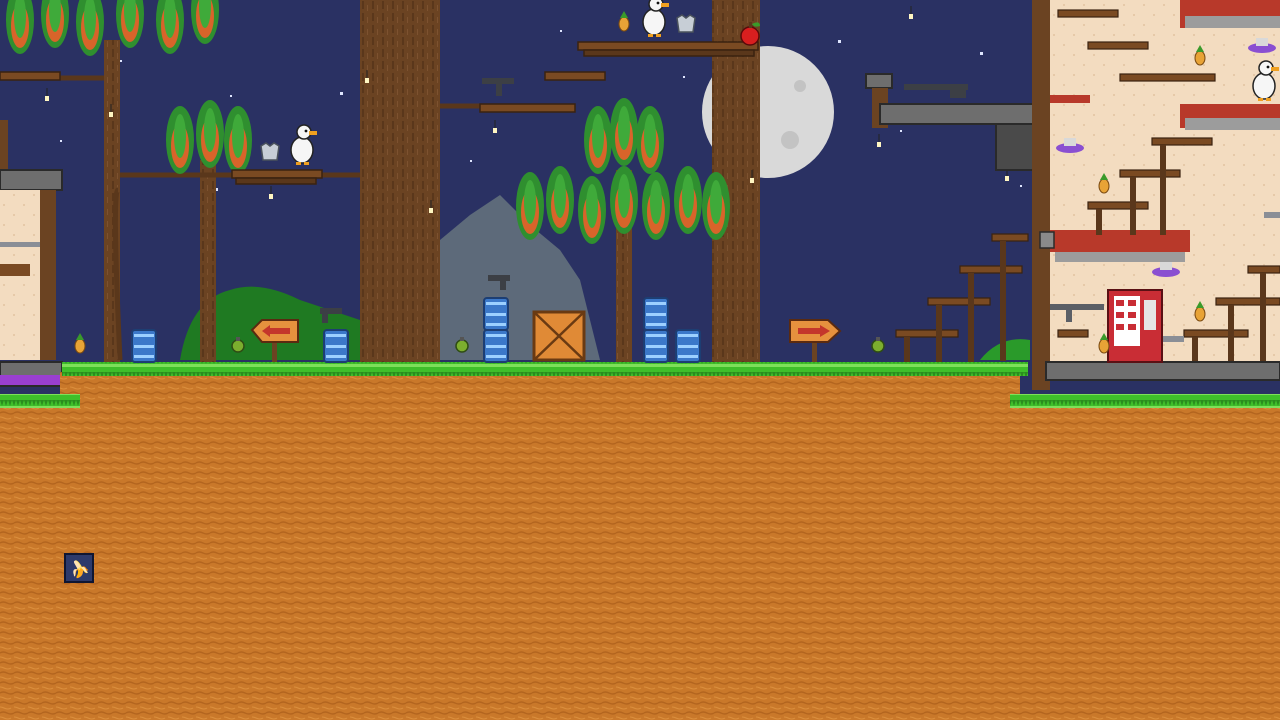 The height and width of the screenshot is (720, 1280). I want to click on inventory-slot: 🍌, so click(79, 568).